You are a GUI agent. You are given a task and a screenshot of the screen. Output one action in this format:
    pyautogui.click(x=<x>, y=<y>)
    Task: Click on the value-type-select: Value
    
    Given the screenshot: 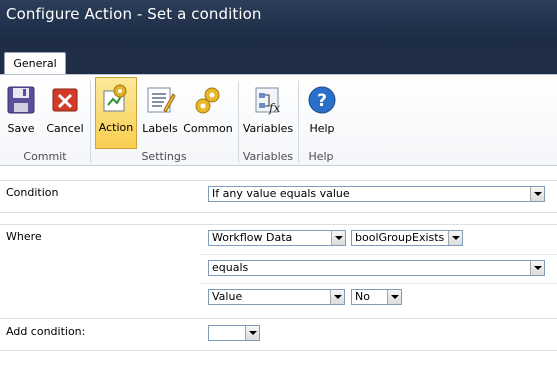 What is the action you would take?
    pyautogui.click(x=276, y=297)
    